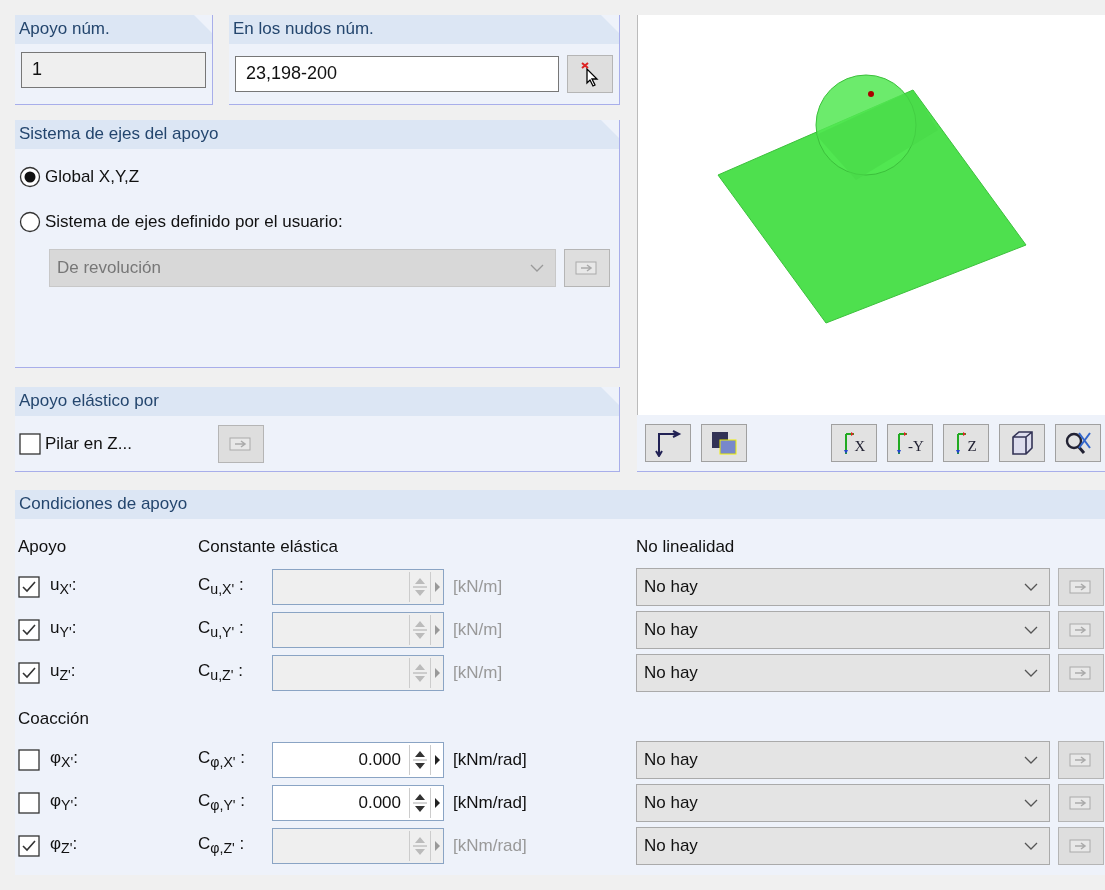  Describe the element at coordinates (113, 29) in the screenshot. I see `section-header: Apoyo núm.` at that location.